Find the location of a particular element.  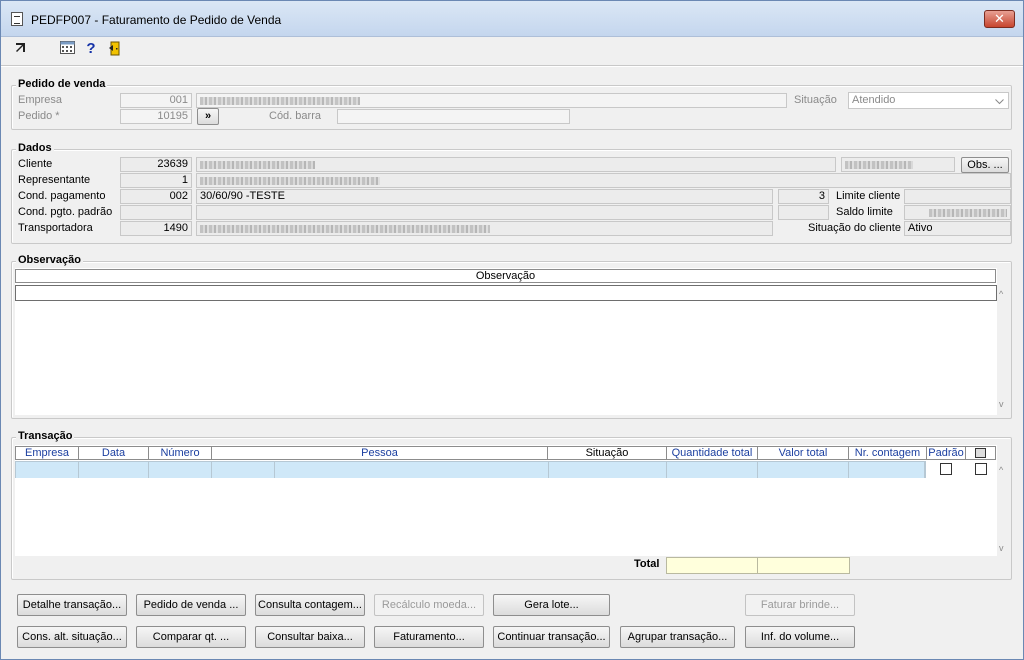

situacao-label: Situação is located at coordinates (815, 100).